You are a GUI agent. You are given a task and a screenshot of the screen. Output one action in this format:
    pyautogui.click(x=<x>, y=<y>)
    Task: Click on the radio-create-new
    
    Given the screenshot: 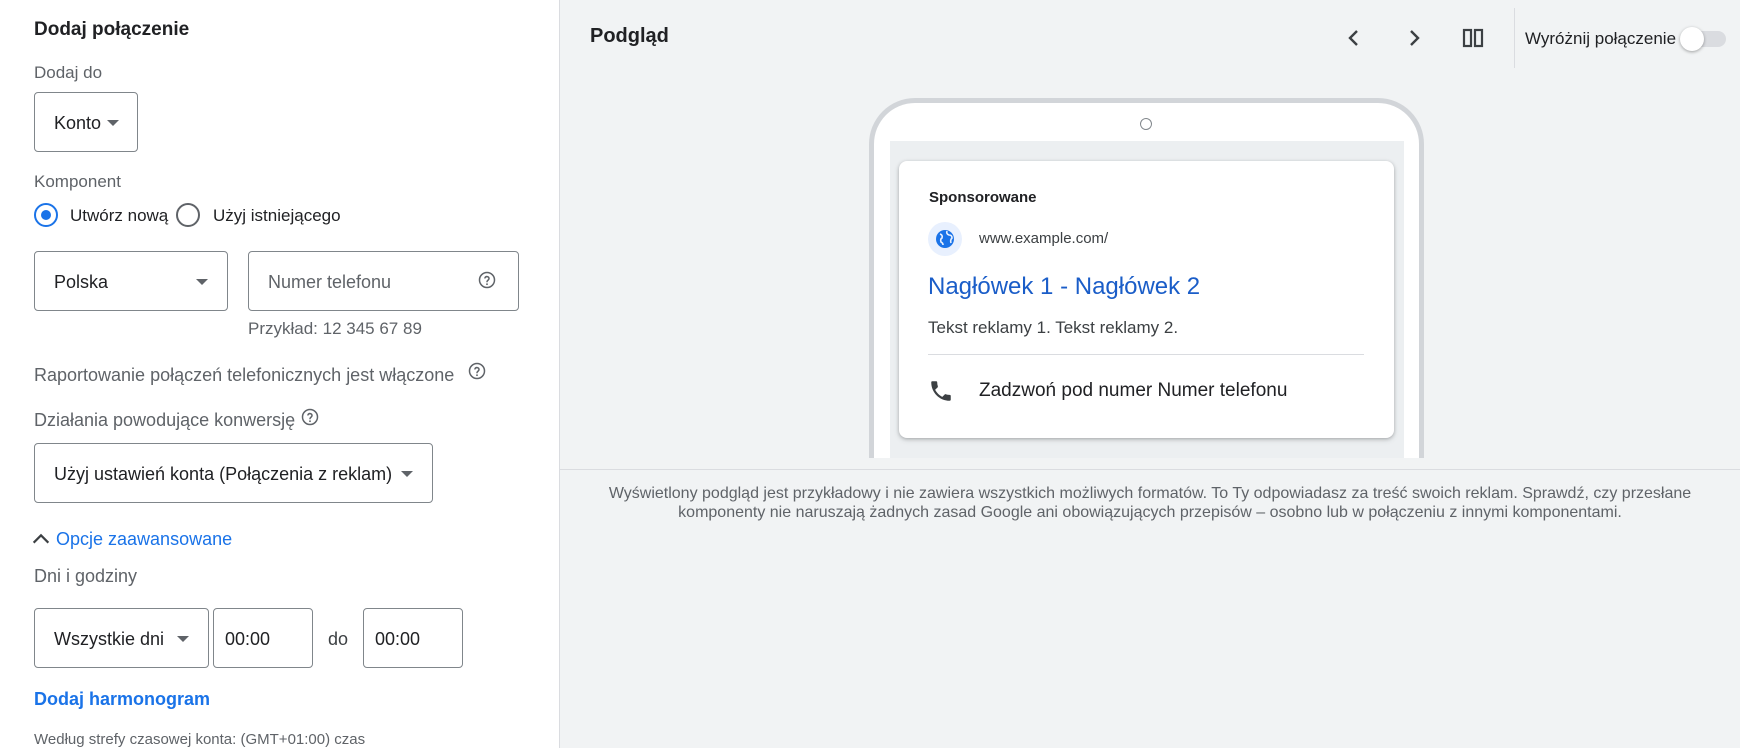 What is the action you would take?
    pyautogui.click(x=46, y=215)
    